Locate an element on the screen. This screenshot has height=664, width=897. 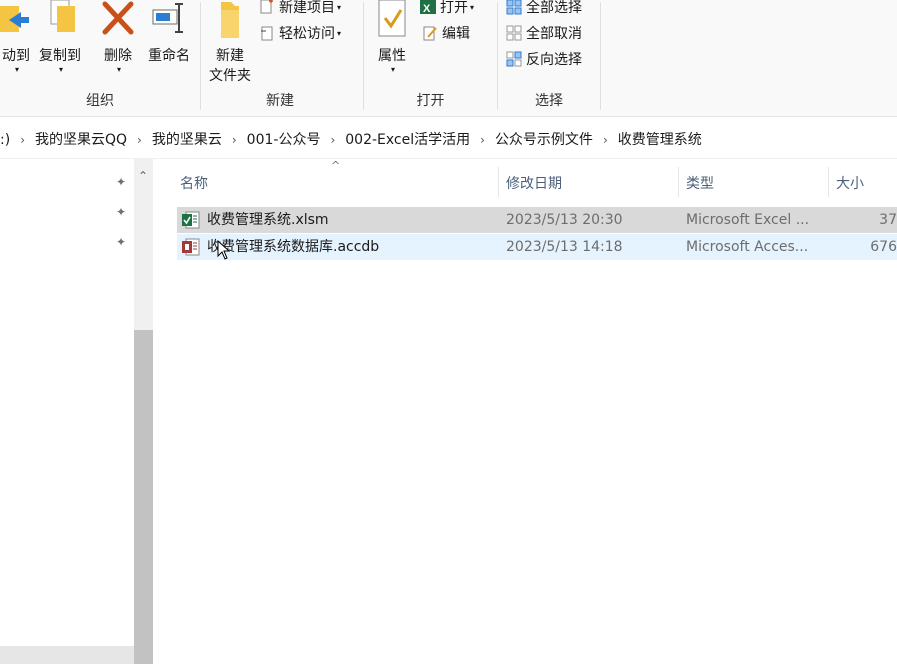
breadcrumb-item: 001-公众号 is located at coordinates (284, 140).